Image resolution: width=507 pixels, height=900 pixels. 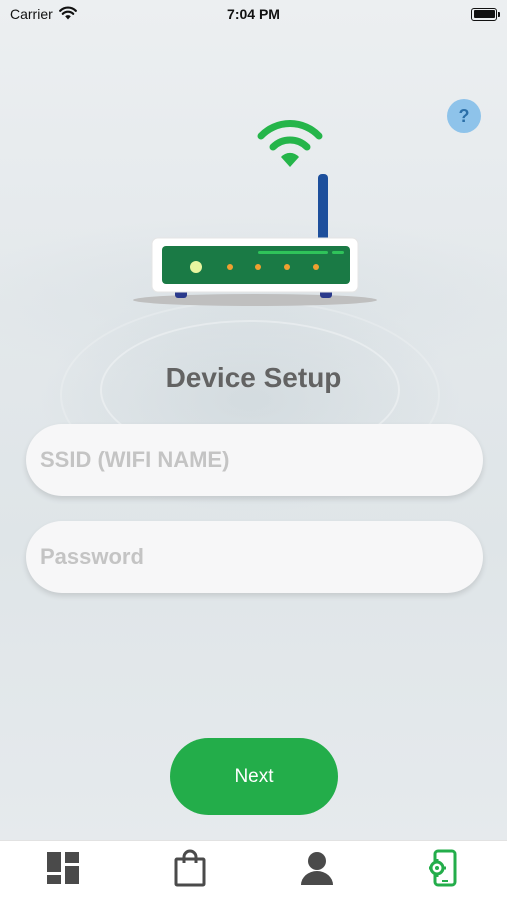 I want to click on password-input, so click(x=254, y=557).